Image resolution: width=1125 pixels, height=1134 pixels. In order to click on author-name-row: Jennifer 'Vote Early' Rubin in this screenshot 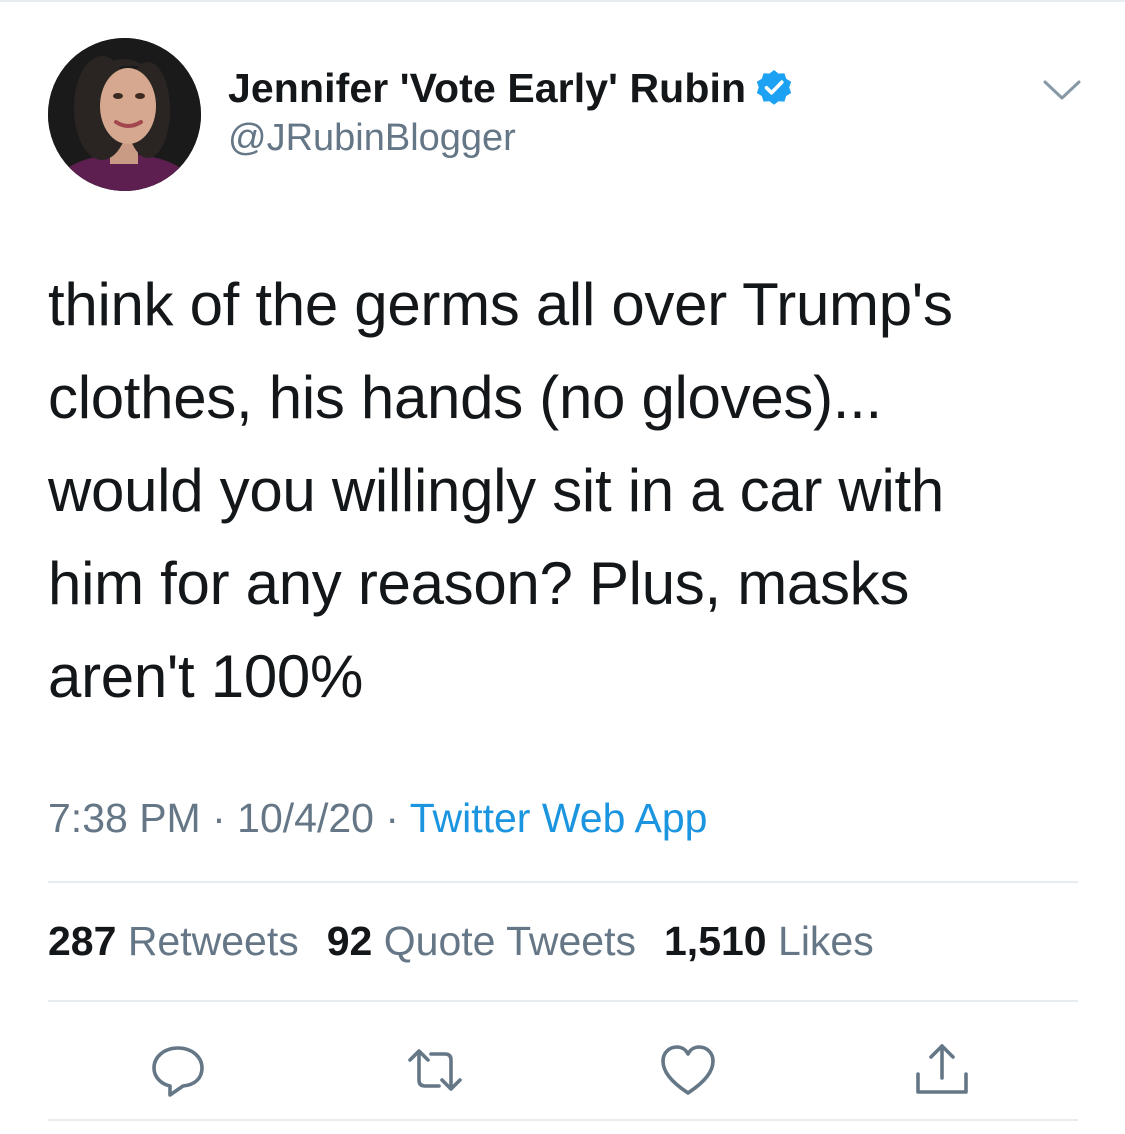, I will do `click(511, 88)`.